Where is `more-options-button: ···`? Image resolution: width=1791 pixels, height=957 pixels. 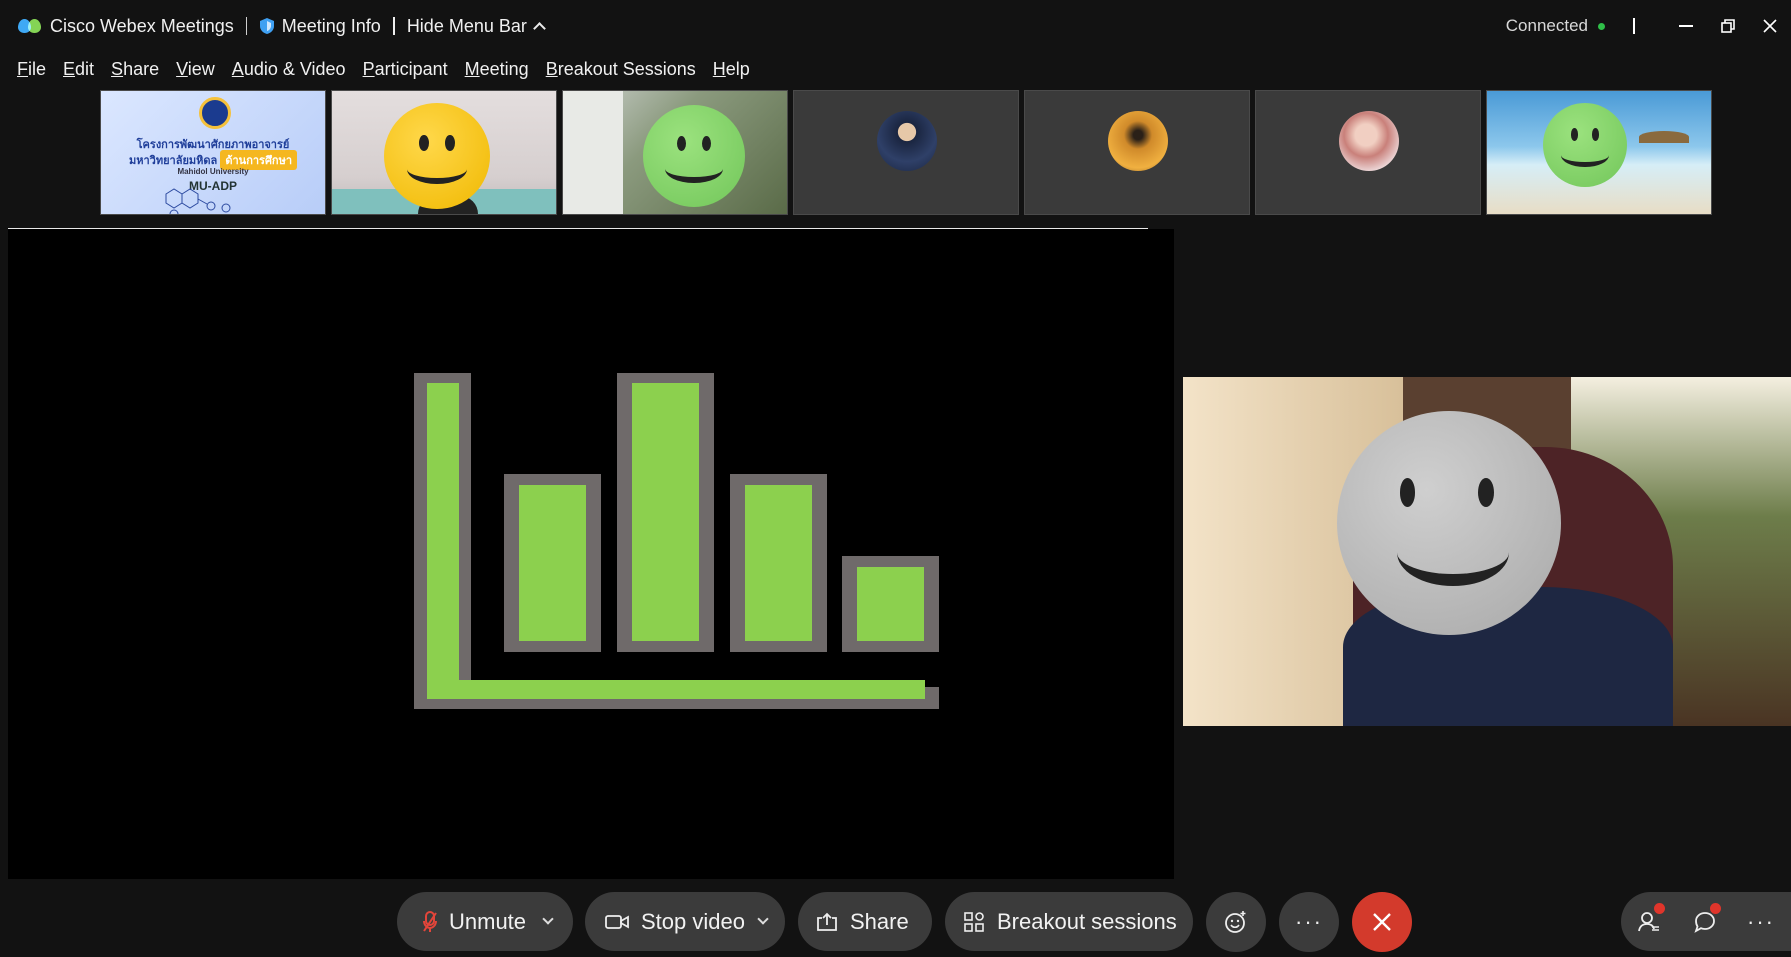
more-options-button: ··· is located at coordinates (1309, 922).